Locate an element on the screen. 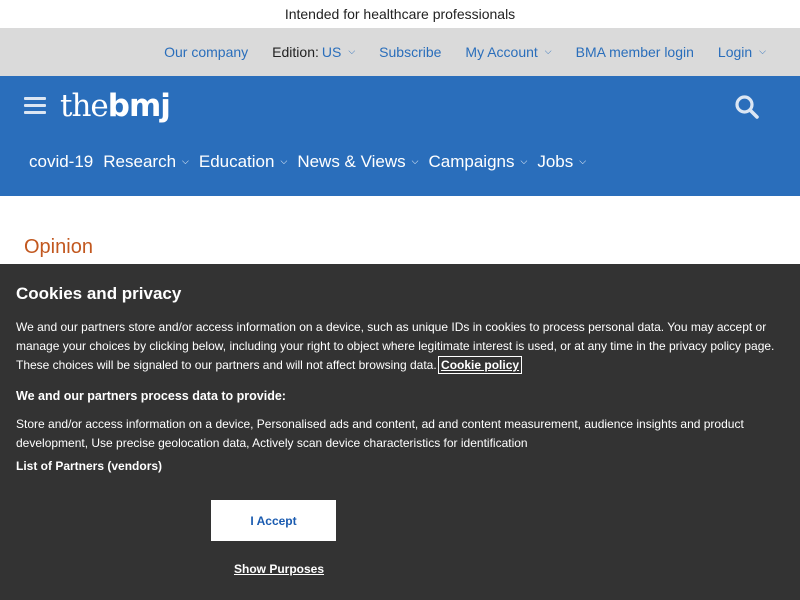 Image resolution: width=800 pixels, height=600 pixels. nav-label: Jobs is located at coordinates (555, 161).